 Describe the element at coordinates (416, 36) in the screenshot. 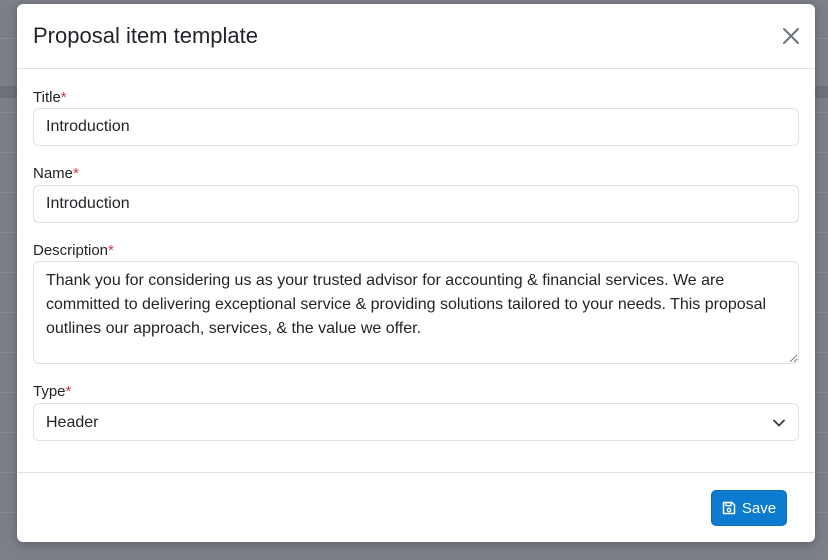

I see `modal-header: Proposal item template` at that location.